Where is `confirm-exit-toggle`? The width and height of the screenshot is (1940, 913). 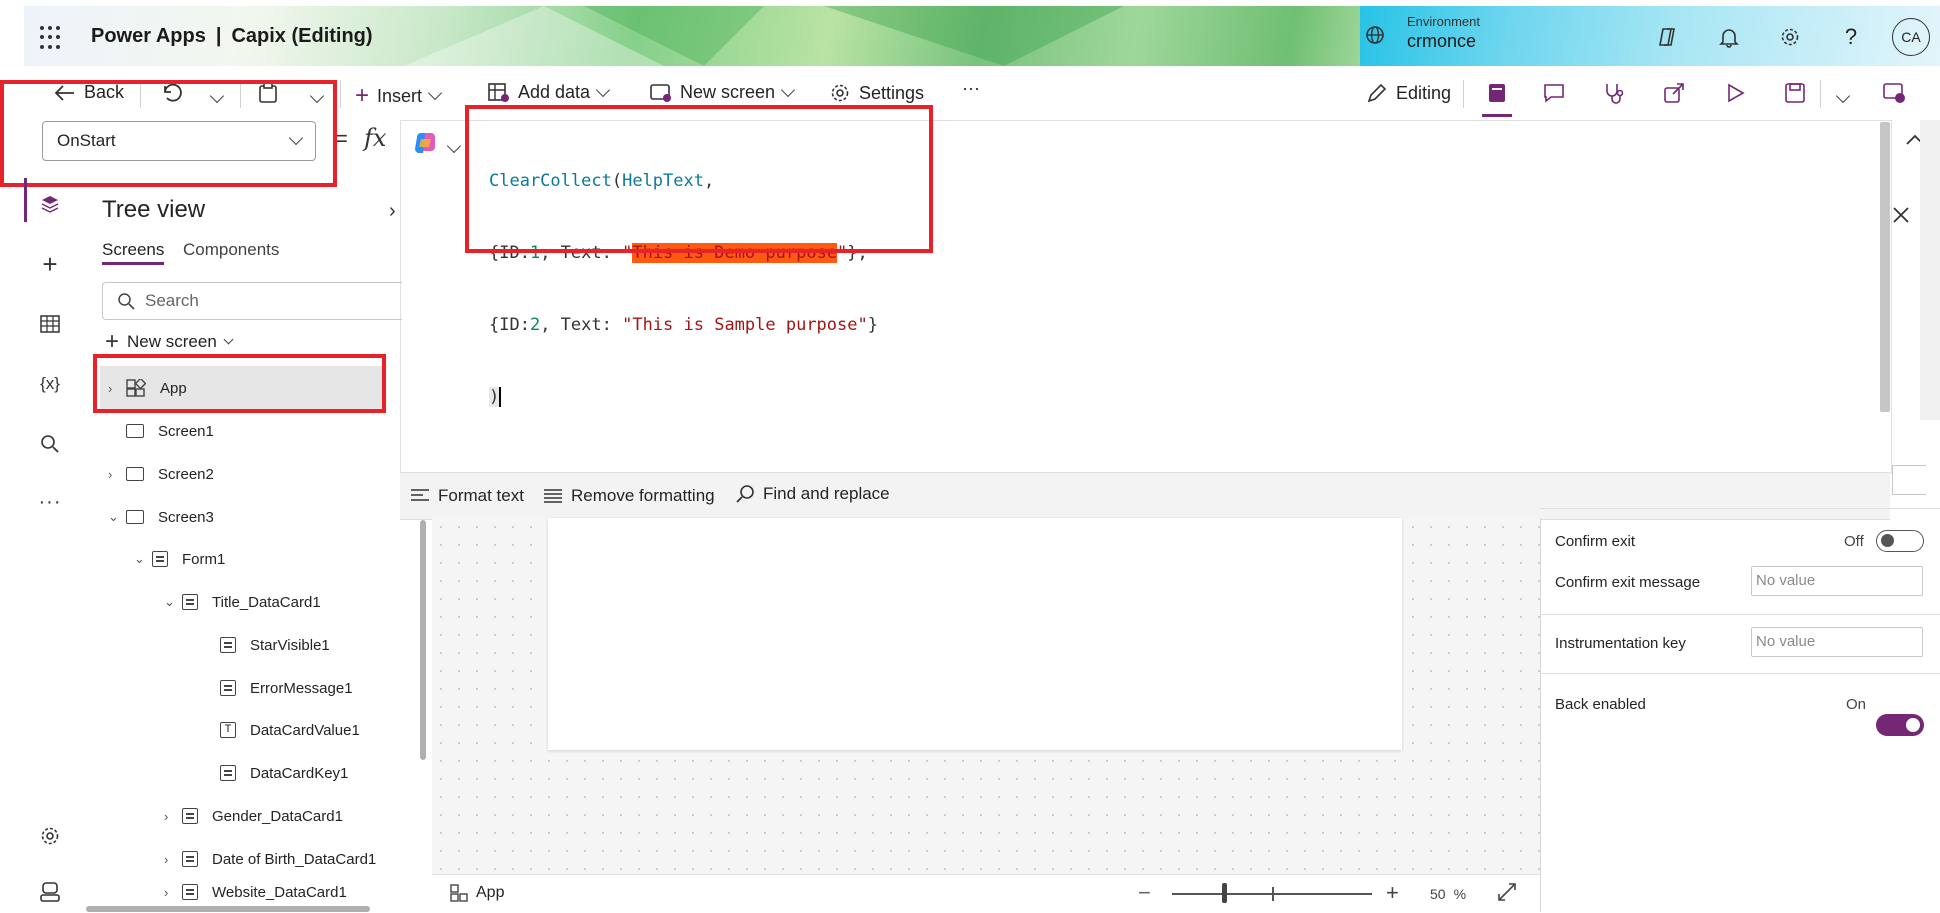 confirm-exit-toggle is located at coordinates (1900, 541).